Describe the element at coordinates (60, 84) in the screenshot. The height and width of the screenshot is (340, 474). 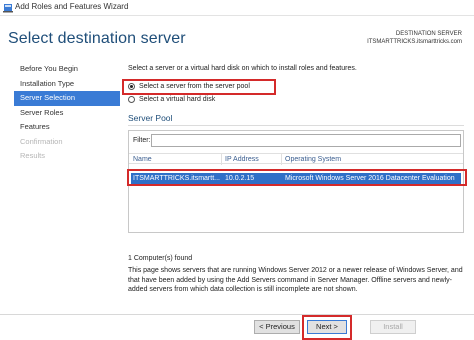
I see `nav-installation-type: Installation Type` at that location.